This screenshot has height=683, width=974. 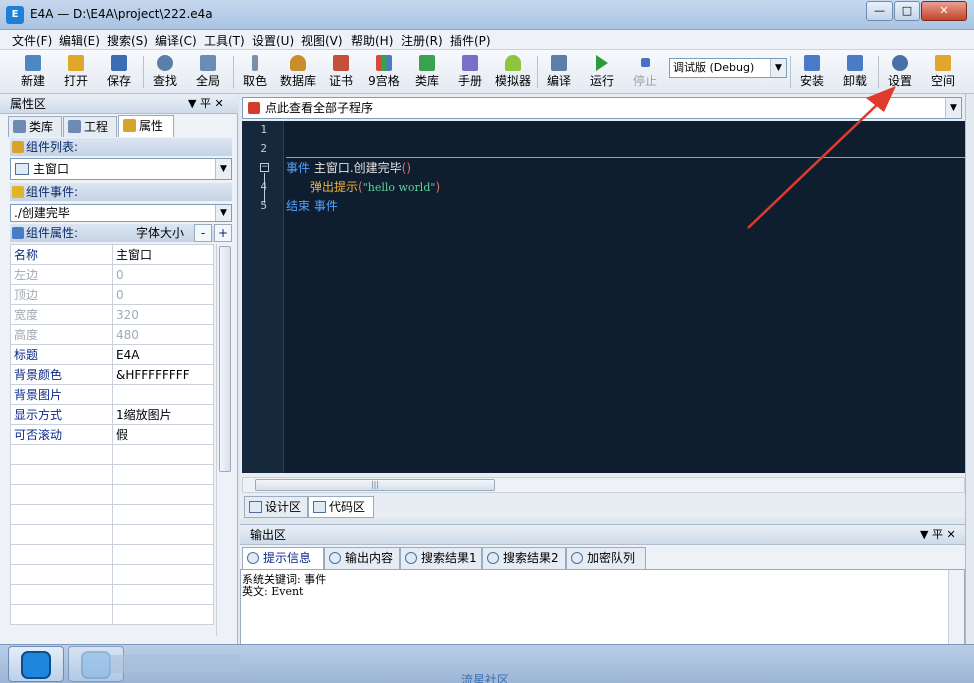 What do you see at coordinates (470, 40) in the screenshot?
I see `menu-plugins: 插件(P)` at bounding box center [470, 40].